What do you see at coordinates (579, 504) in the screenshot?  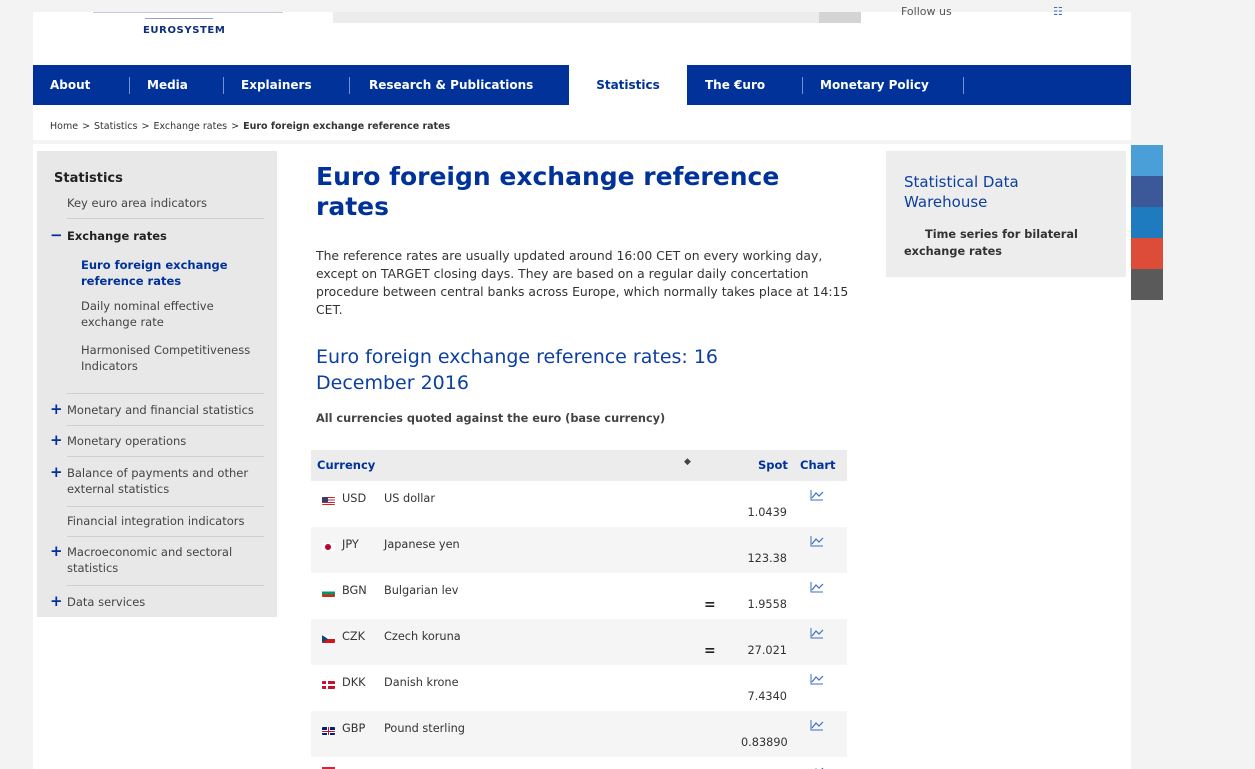 I see `table-row: USD US dollar 1.0439` at bounding box center [579, 504].